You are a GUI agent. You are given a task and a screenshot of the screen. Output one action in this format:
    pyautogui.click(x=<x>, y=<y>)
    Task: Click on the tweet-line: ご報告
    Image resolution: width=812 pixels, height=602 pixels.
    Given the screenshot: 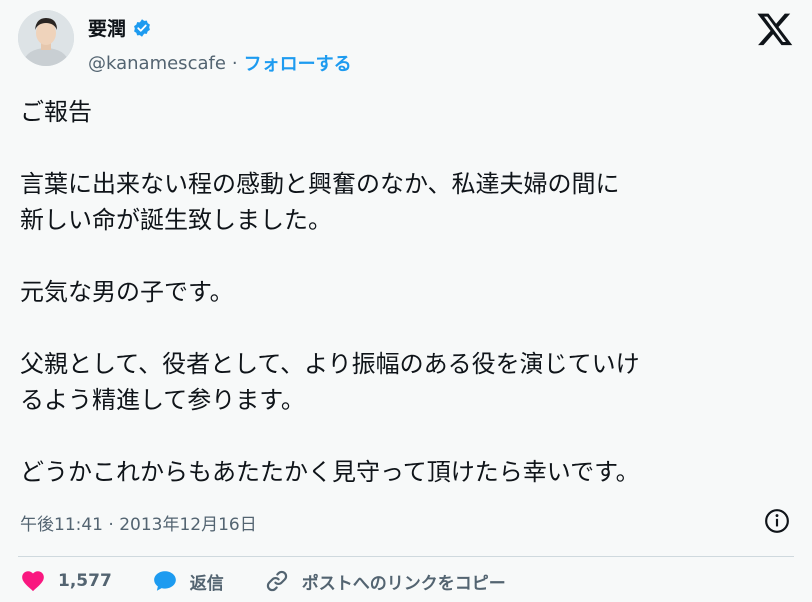 What is the action you would take?
    pyautogui.click(x=56, y=112)
    